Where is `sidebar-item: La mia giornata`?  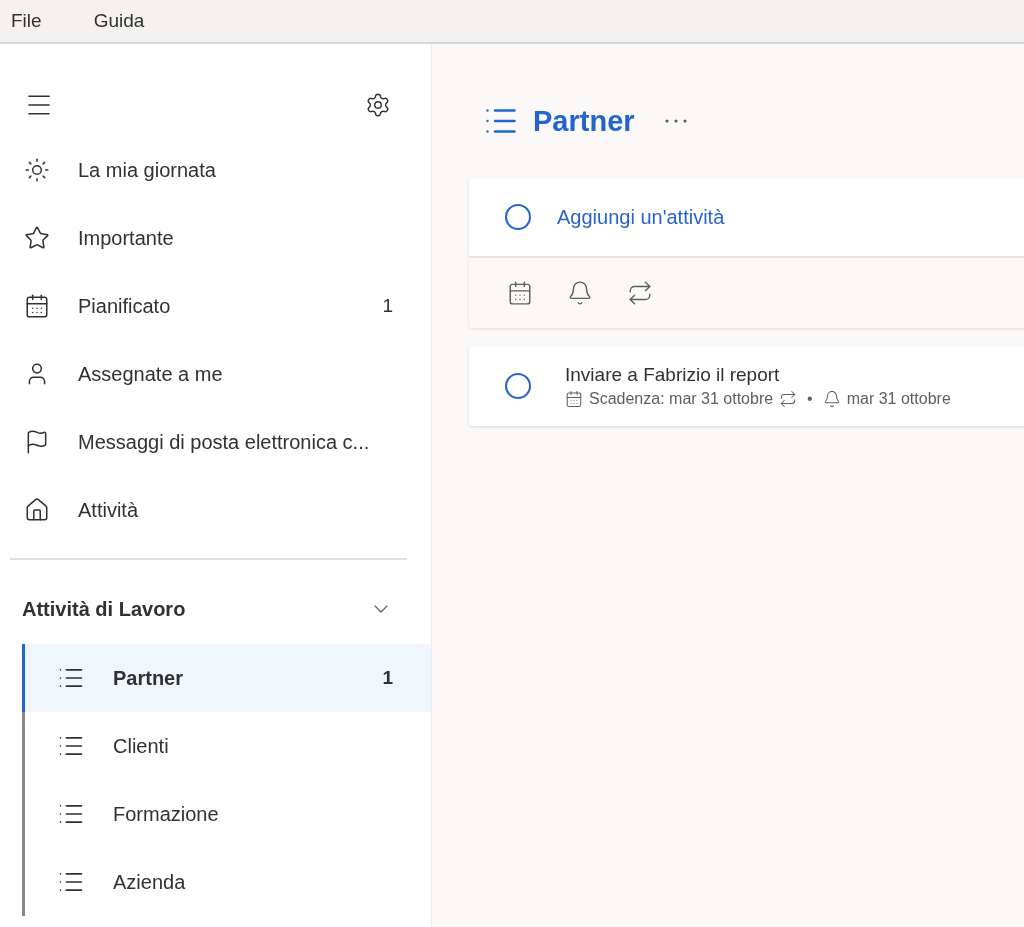 sidebar-item: La mia giornata is located at coordinates (215, 170).